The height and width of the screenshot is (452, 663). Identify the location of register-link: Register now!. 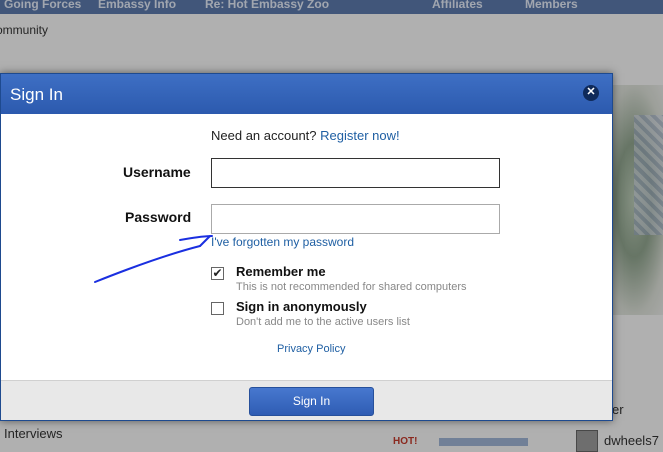
(359, 135).